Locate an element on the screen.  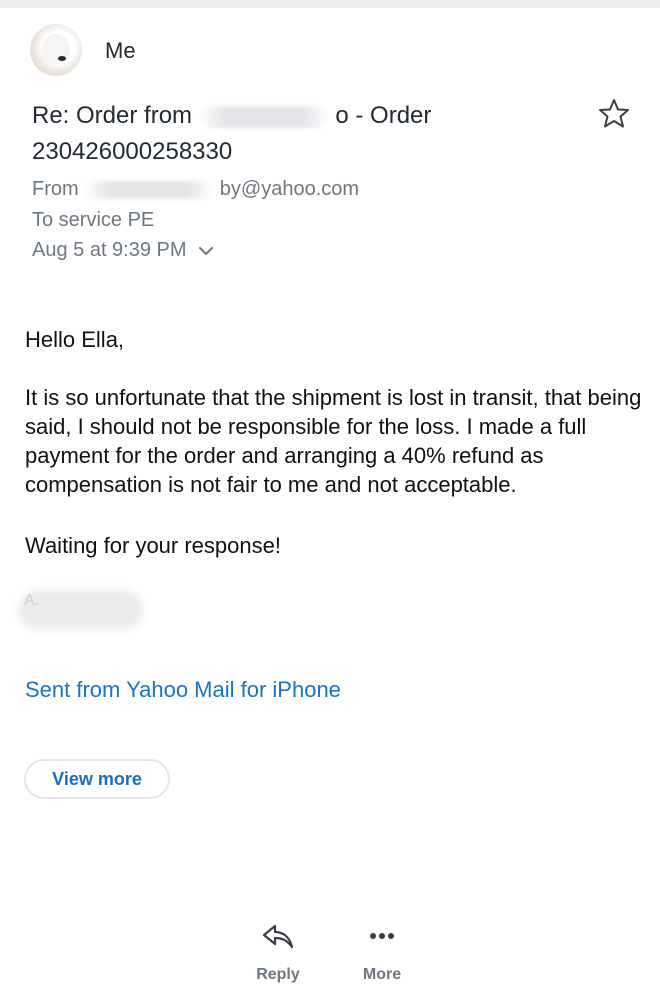
date-line: Aug 5 at 9:39 PM is located at coordinates (123, 250).